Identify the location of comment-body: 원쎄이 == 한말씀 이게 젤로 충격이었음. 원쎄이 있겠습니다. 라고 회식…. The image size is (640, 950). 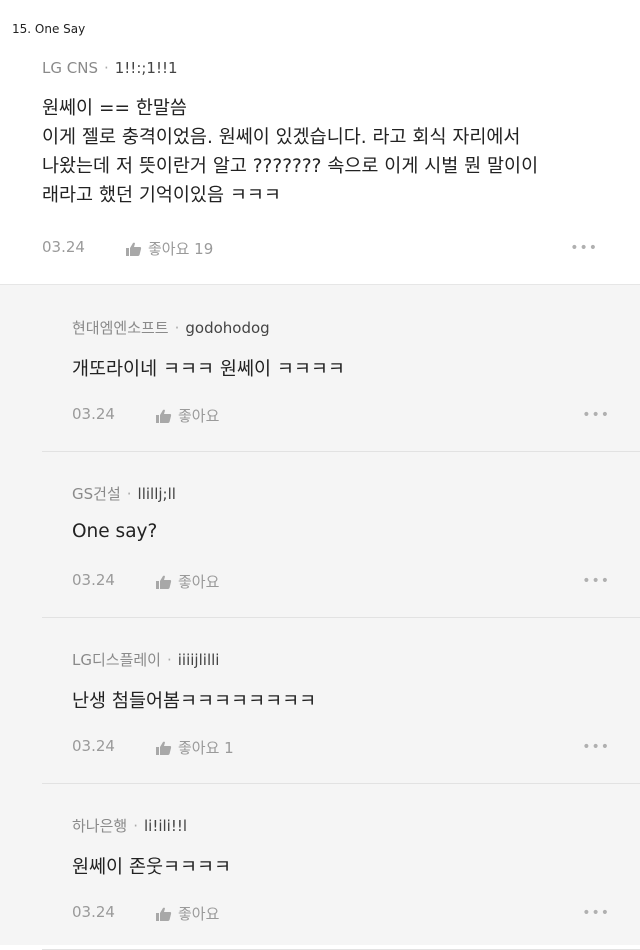
(332, 152).